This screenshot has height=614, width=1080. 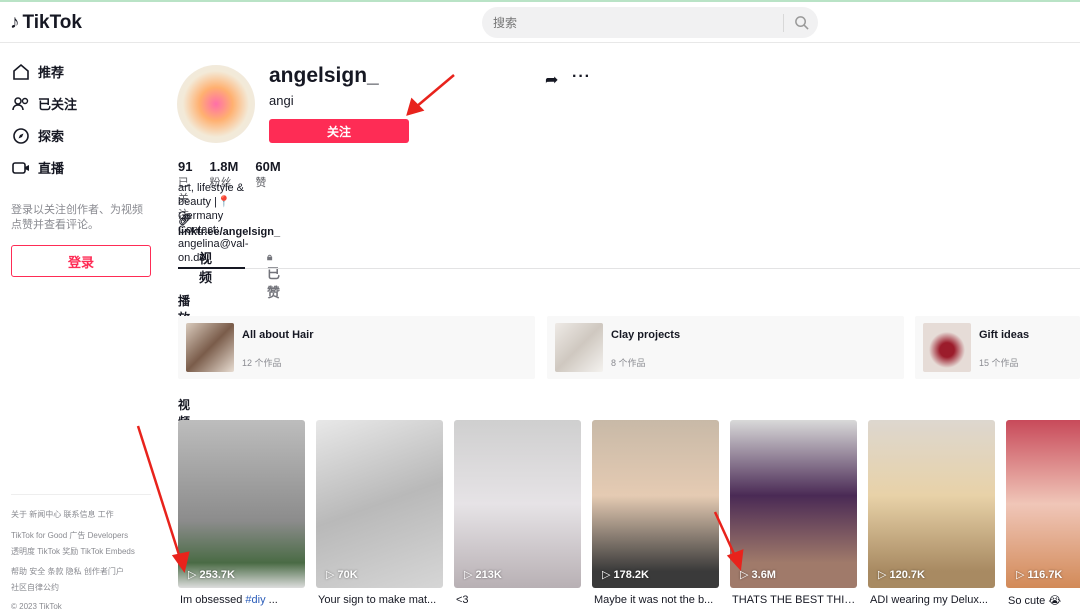 I want to click on tiktok-logo: ♪ TikTok, so click(x=46, y=23).